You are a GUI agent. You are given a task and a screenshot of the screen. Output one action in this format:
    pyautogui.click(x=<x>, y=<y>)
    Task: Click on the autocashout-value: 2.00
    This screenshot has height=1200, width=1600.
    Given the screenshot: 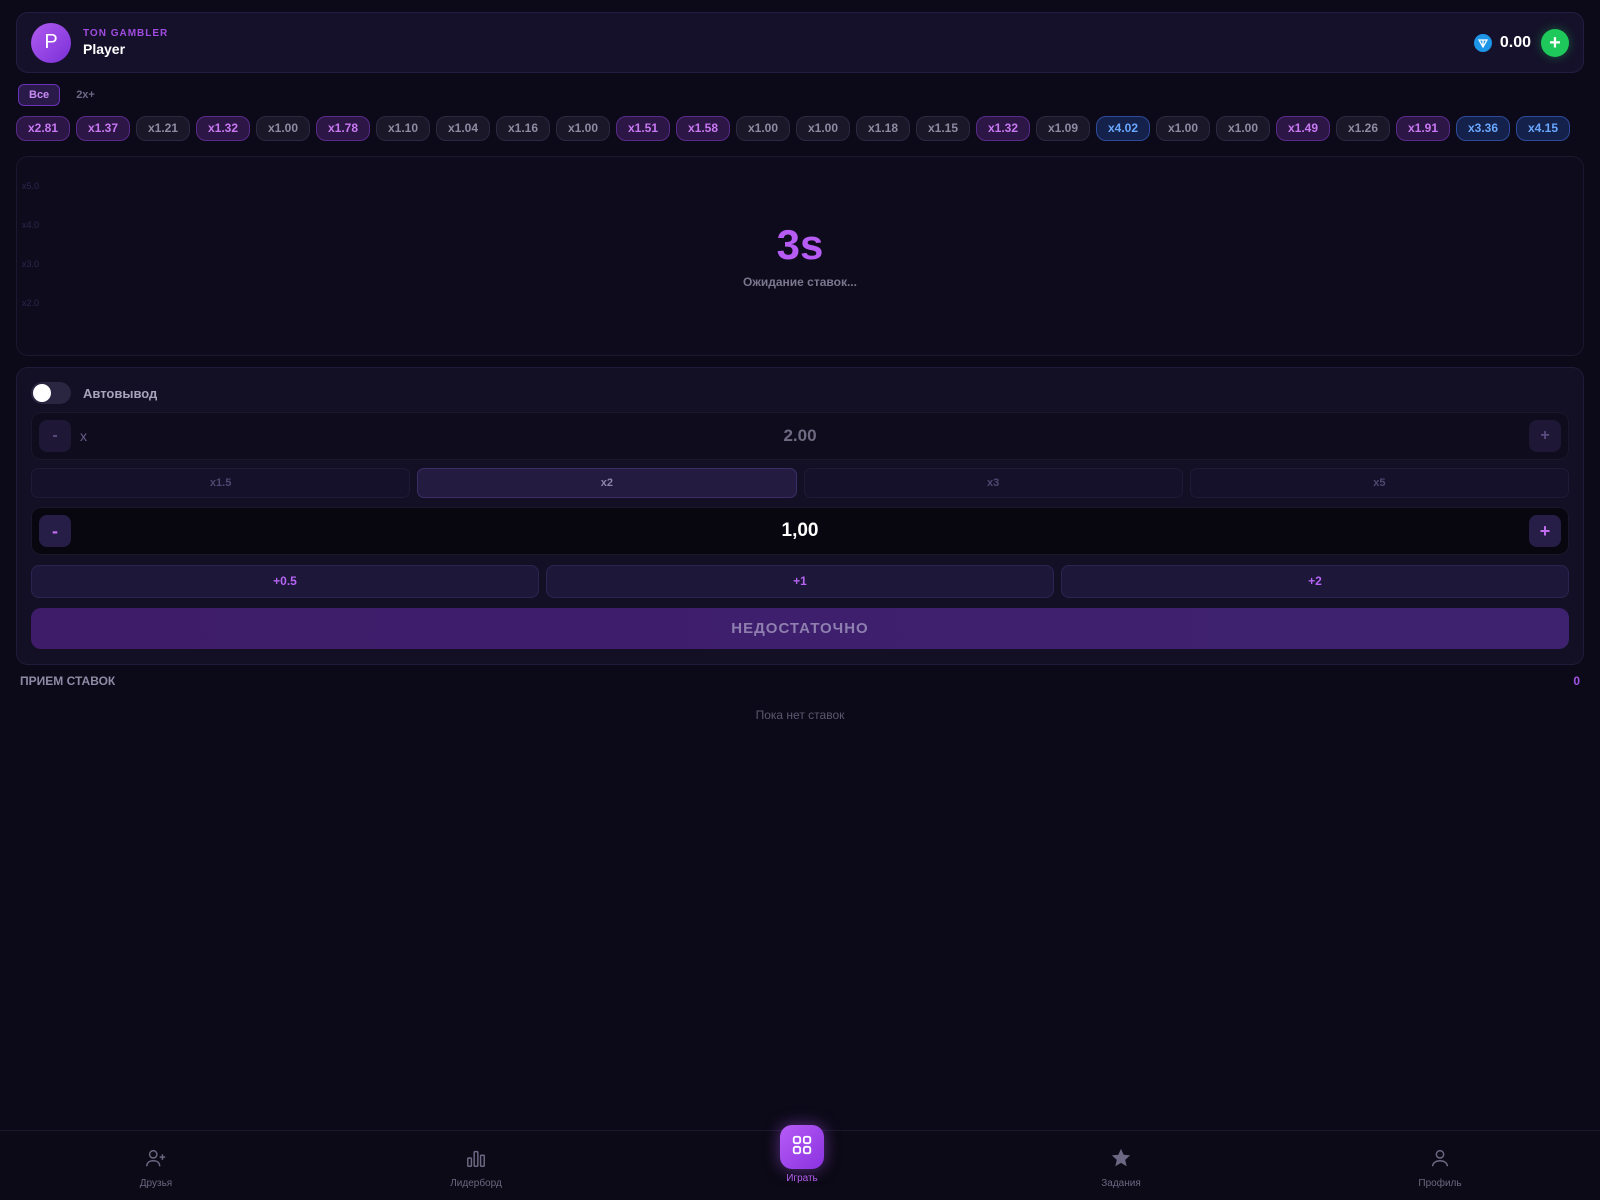 What is the action you would take?
    pyautogui.click(x=800, y=436)
    